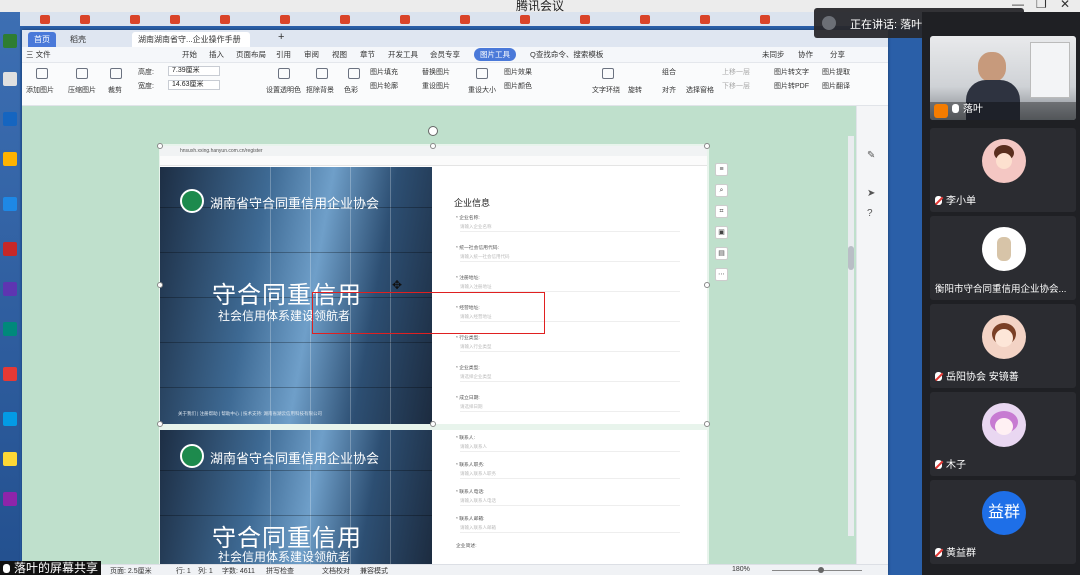  What do you see at coordinates (283, 54) in the screenshot?
I see `menu-reference: 引用` at bounding box center [283, 54].